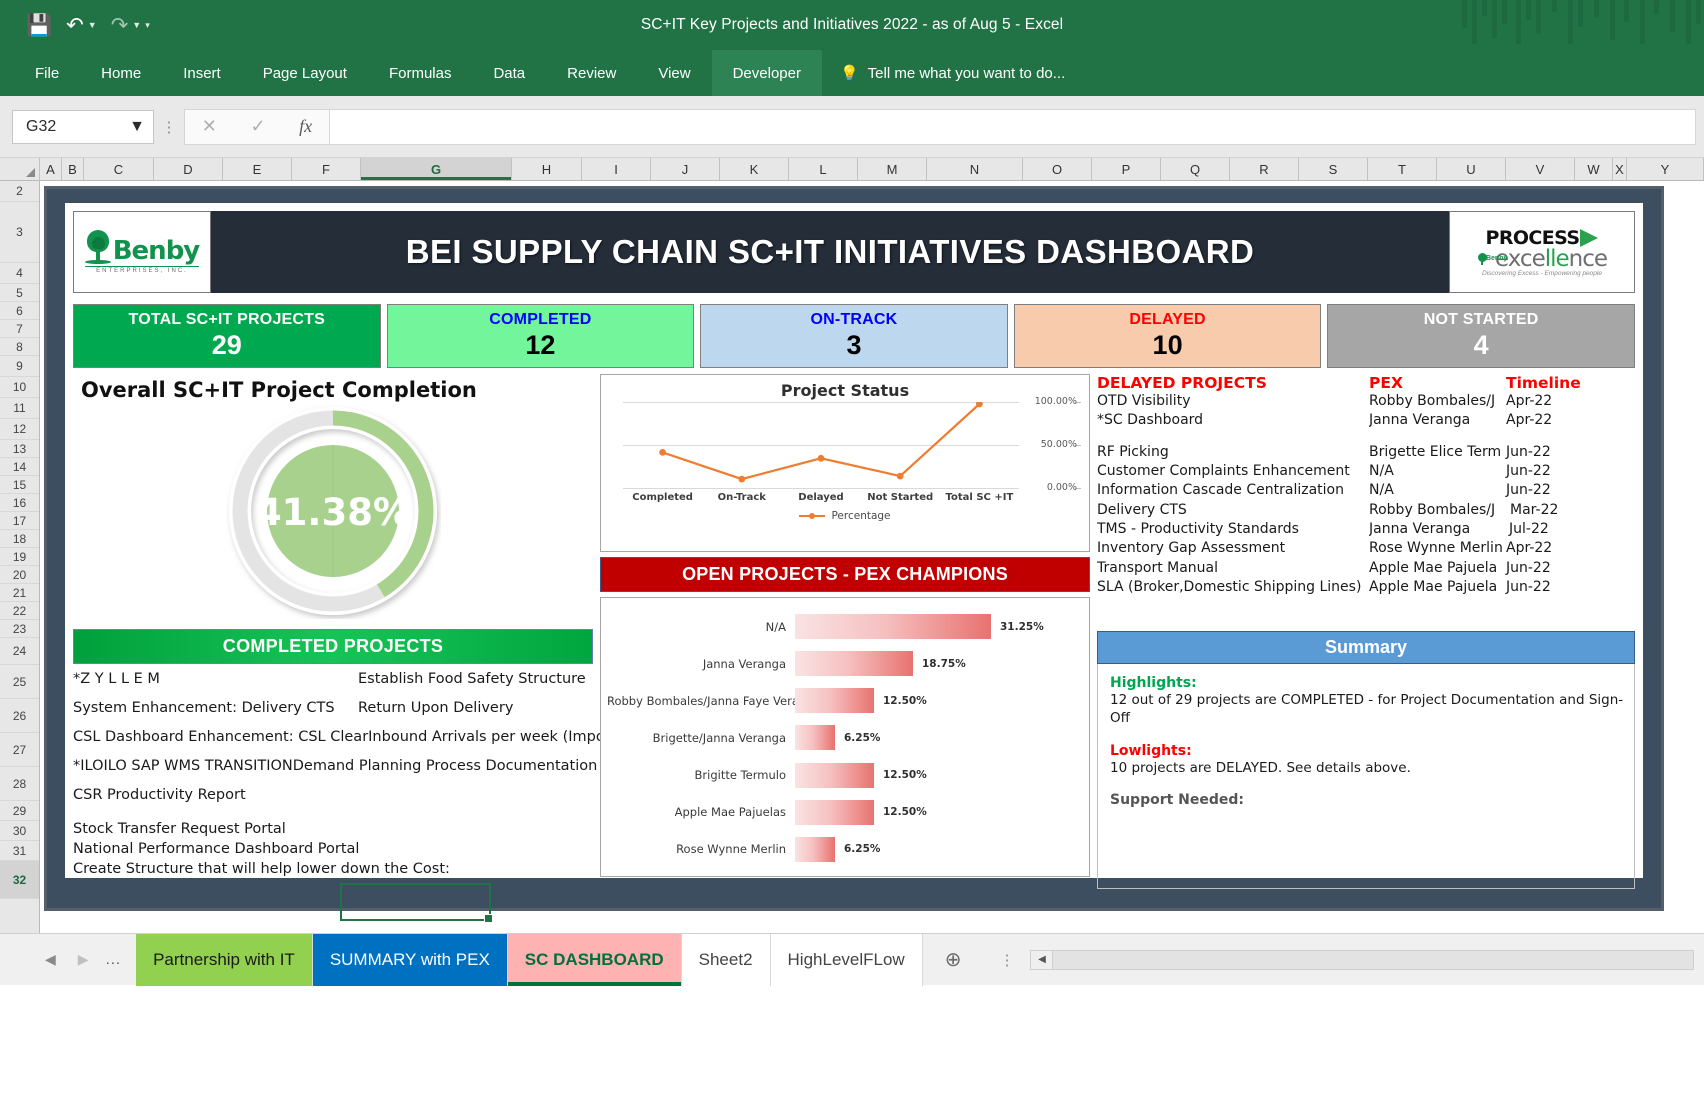 This screenshot has height=1098, width=1704. I want to click on column-header-Y: Y, so click(1665, 169).